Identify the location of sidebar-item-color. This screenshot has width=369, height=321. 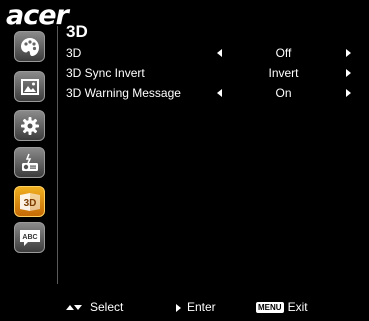
(29, 46).